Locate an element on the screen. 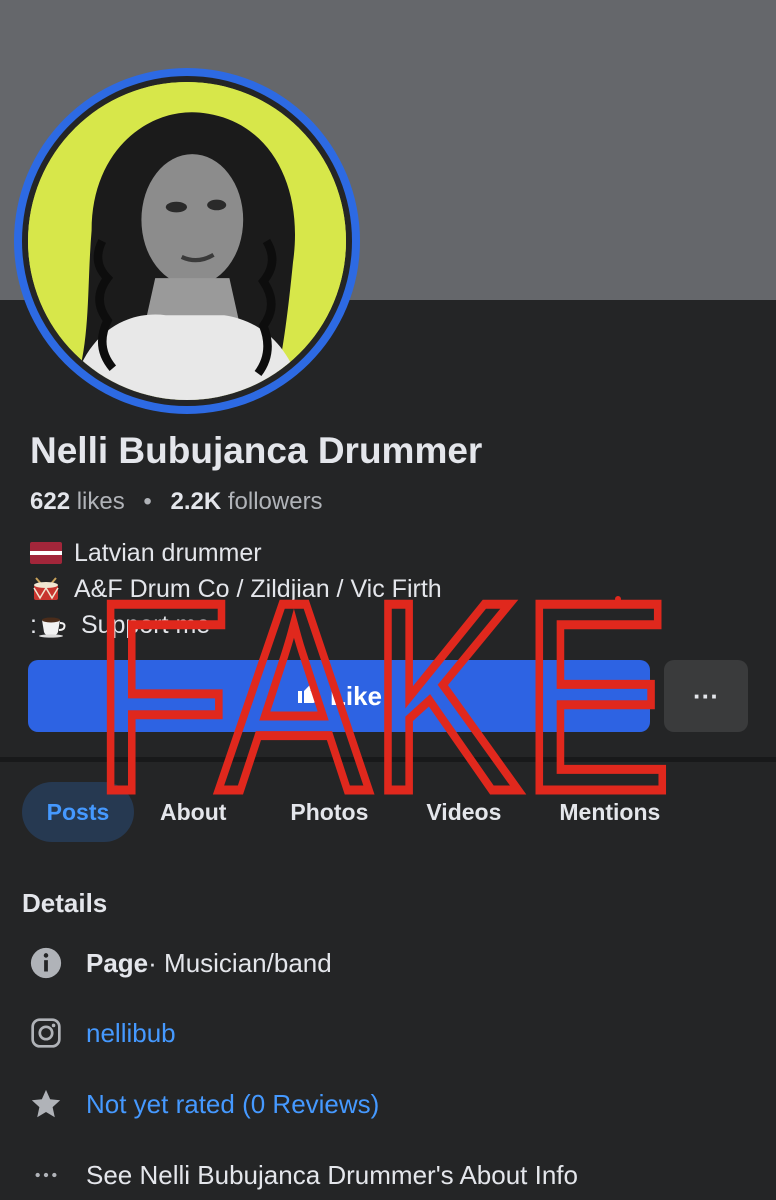 Image resolution: width=776 pixels, height=1200 pixels. followers-label: followers is located at coordinates (275, 501).